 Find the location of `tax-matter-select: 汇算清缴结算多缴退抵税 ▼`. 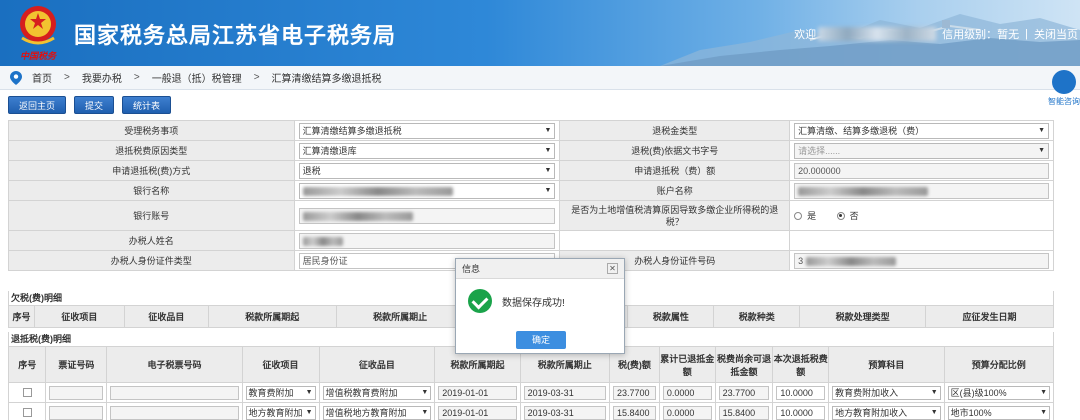

tax-matter-select: 汇算清缴结算多缴退抵税 ▼ is located at coordinates (427, 130).